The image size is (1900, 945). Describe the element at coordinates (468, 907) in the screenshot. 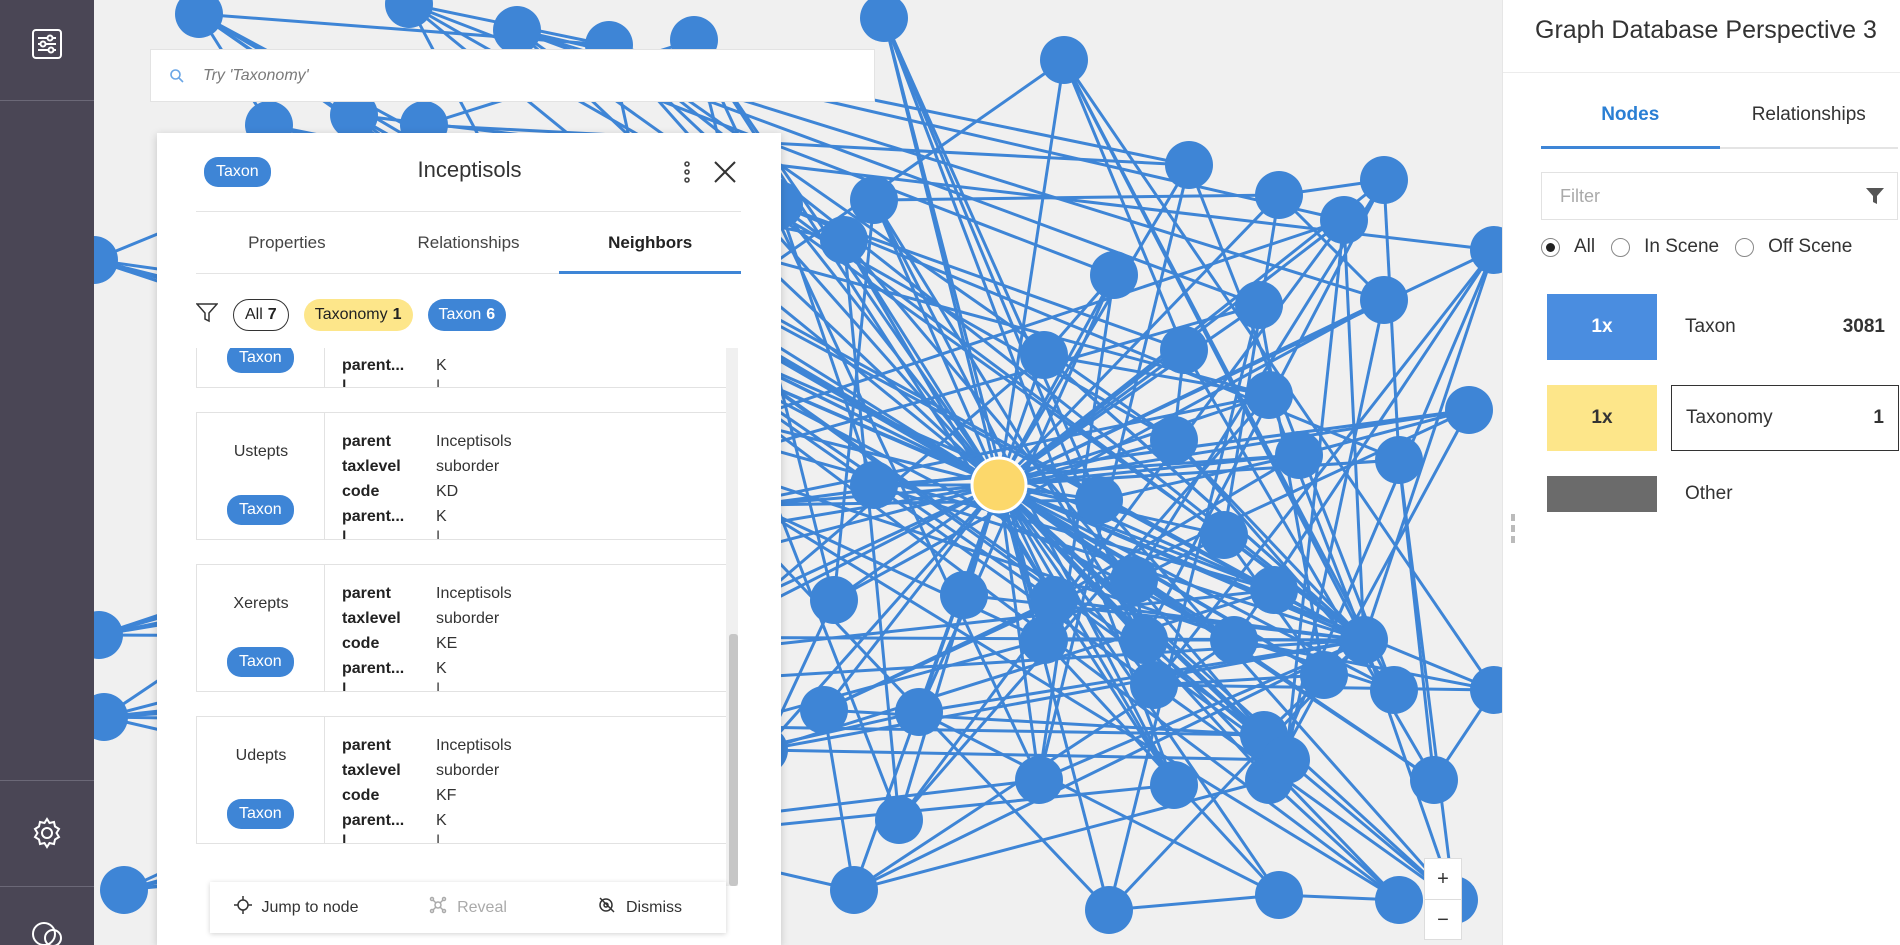

I see `reveal-button: Reveal` at that location.